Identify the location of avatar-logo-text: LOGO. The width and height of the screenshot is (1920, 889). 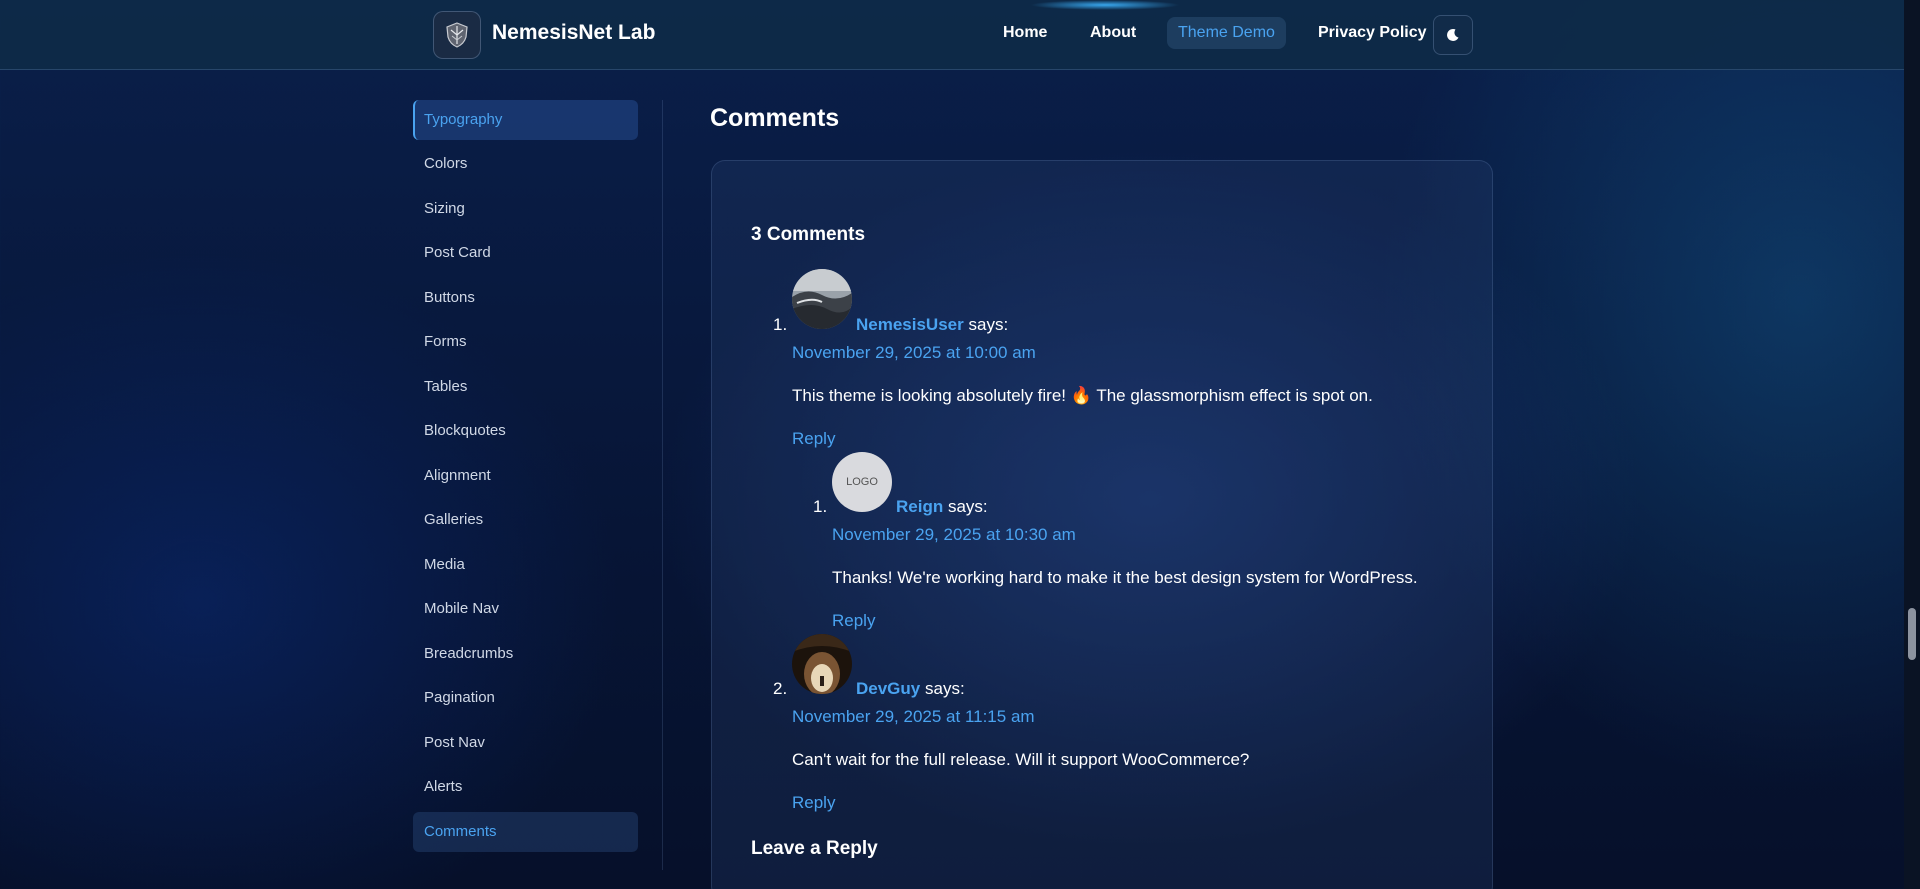
(862, 482).